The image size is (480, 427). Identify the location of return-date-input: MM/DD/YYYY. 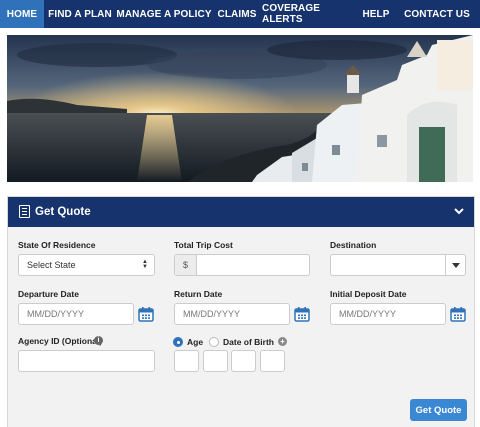
(232, 314).